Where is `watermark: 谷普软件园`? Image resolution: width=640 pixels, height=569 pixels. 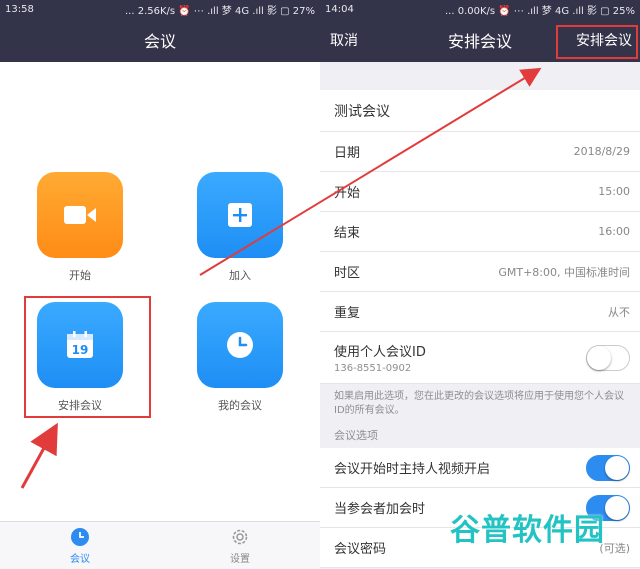 watermark: 谷普软件园 is located at coordinates (527, 530).